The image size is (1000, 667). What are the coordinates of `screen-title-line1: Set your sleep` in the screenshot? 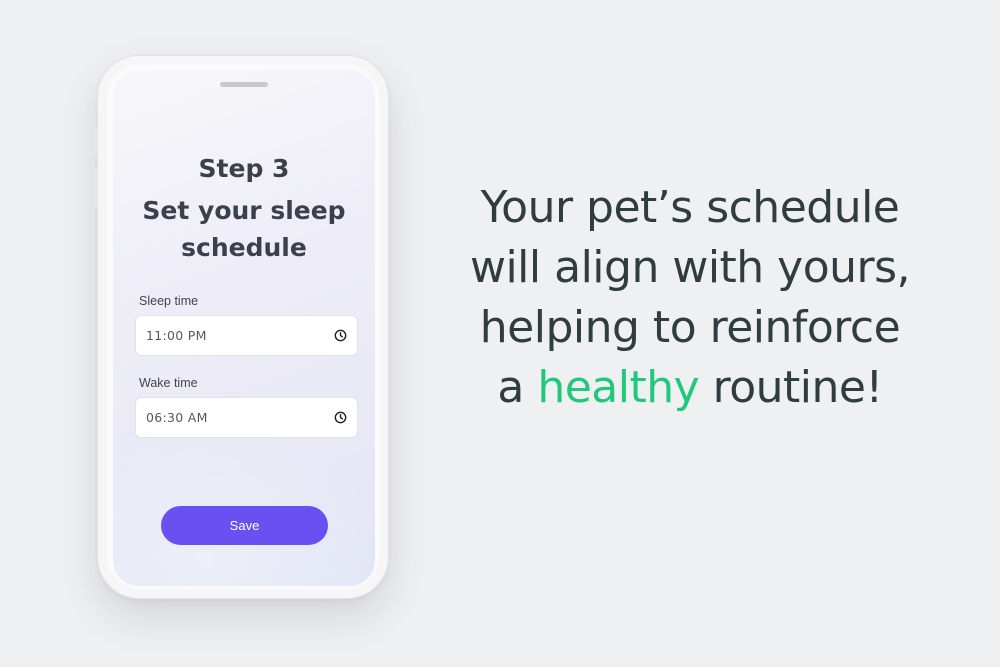 It's located at (244, 210).